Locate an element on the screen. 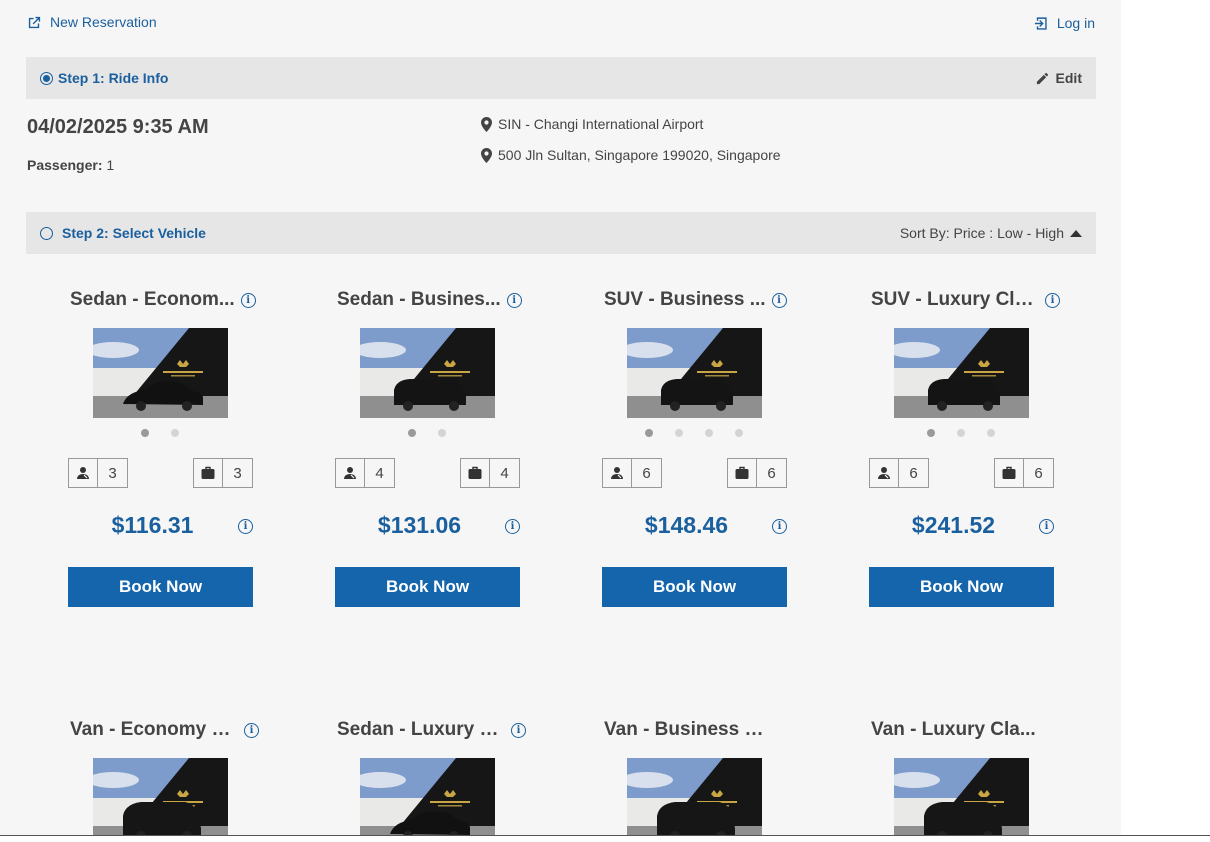 The image size is (1210, 842). edit-button: Edit is located at coordinates (1058, 78).